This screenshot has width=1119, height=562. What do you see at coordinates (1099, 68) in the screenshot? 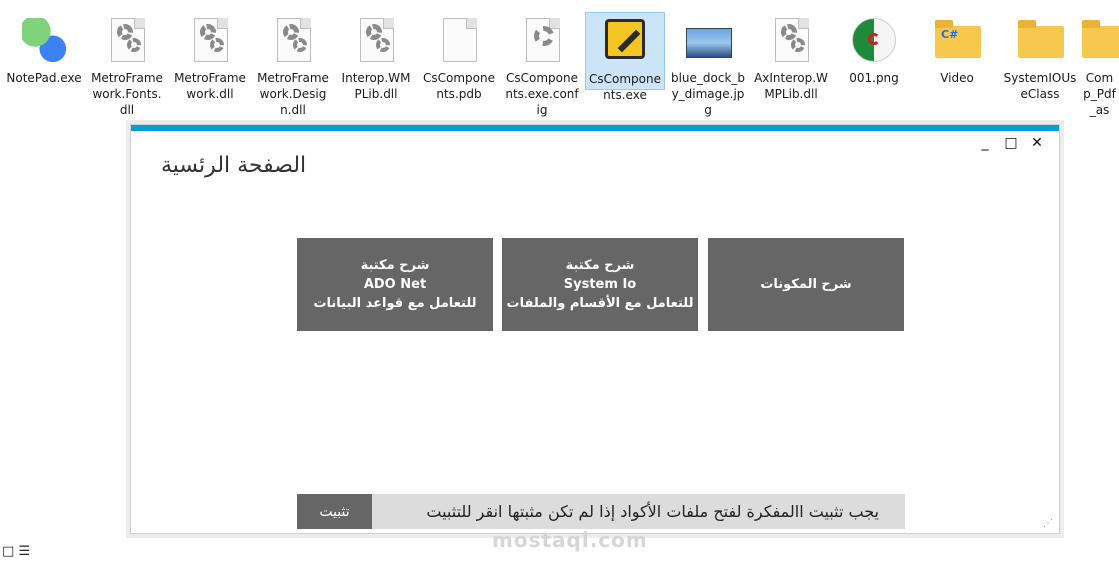
I see `desktop-icon-comp-pdf-folder: Comp_Pdf_as` at bounding box center [1099, 68].